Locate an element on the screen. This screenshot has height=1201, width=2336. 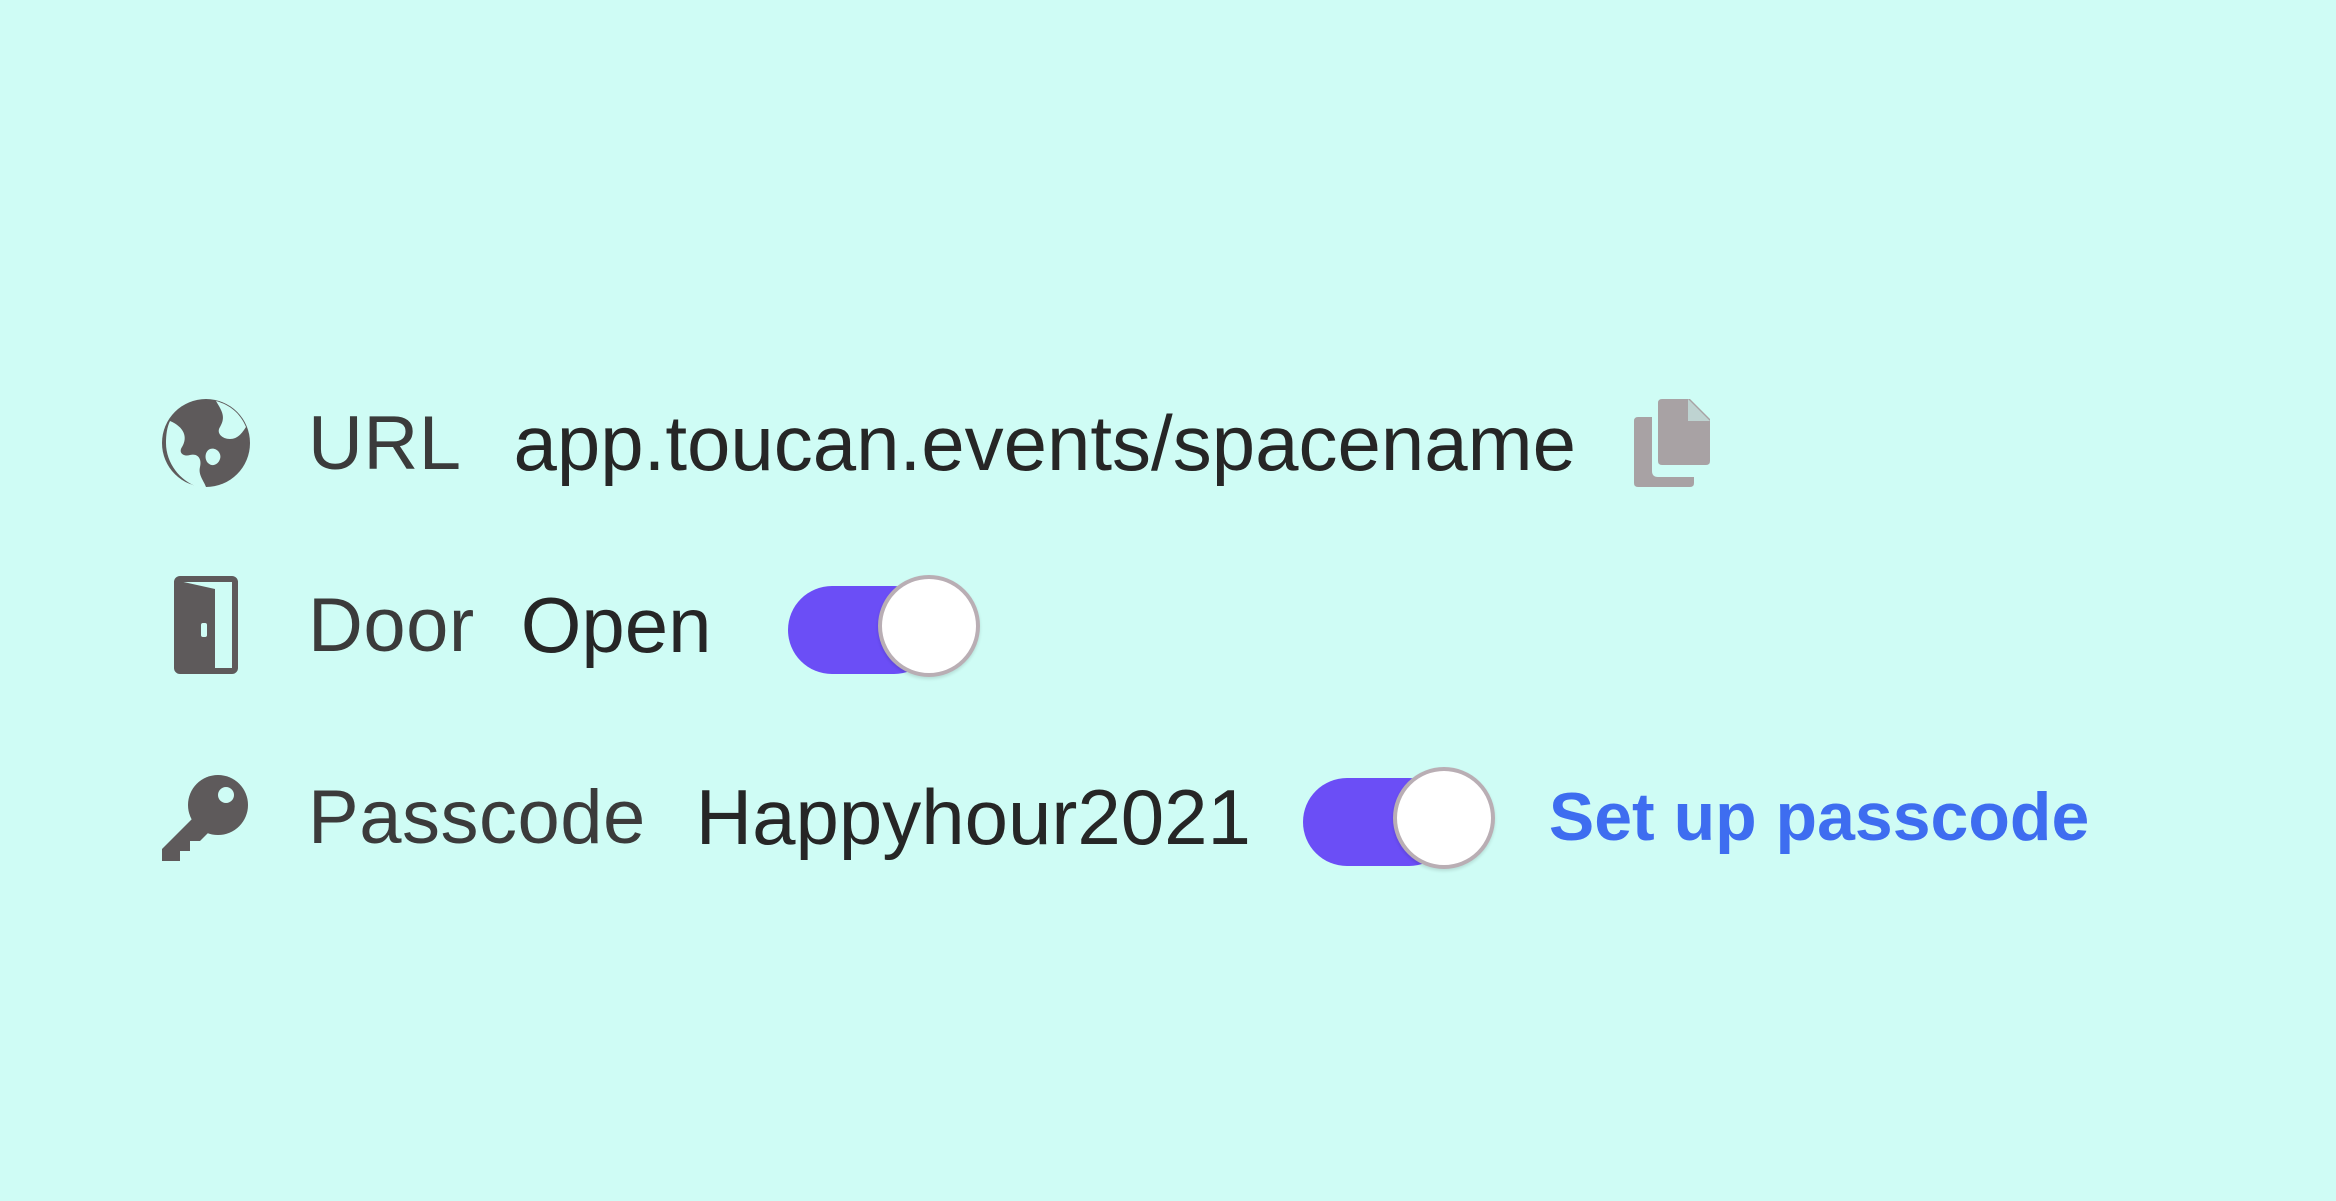
url-row: URL app.toucan.events/spacename is located at coordinates (936, 443).